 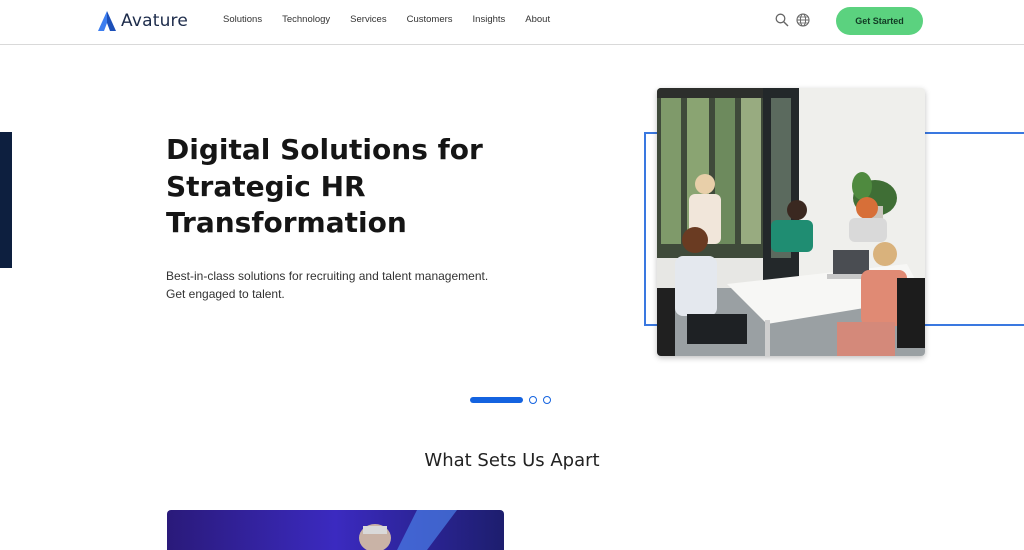 What do you see at coordinates (155, 21) in the screenshot?
I see `brand-name: Avature` at bounding box center [155, 21].